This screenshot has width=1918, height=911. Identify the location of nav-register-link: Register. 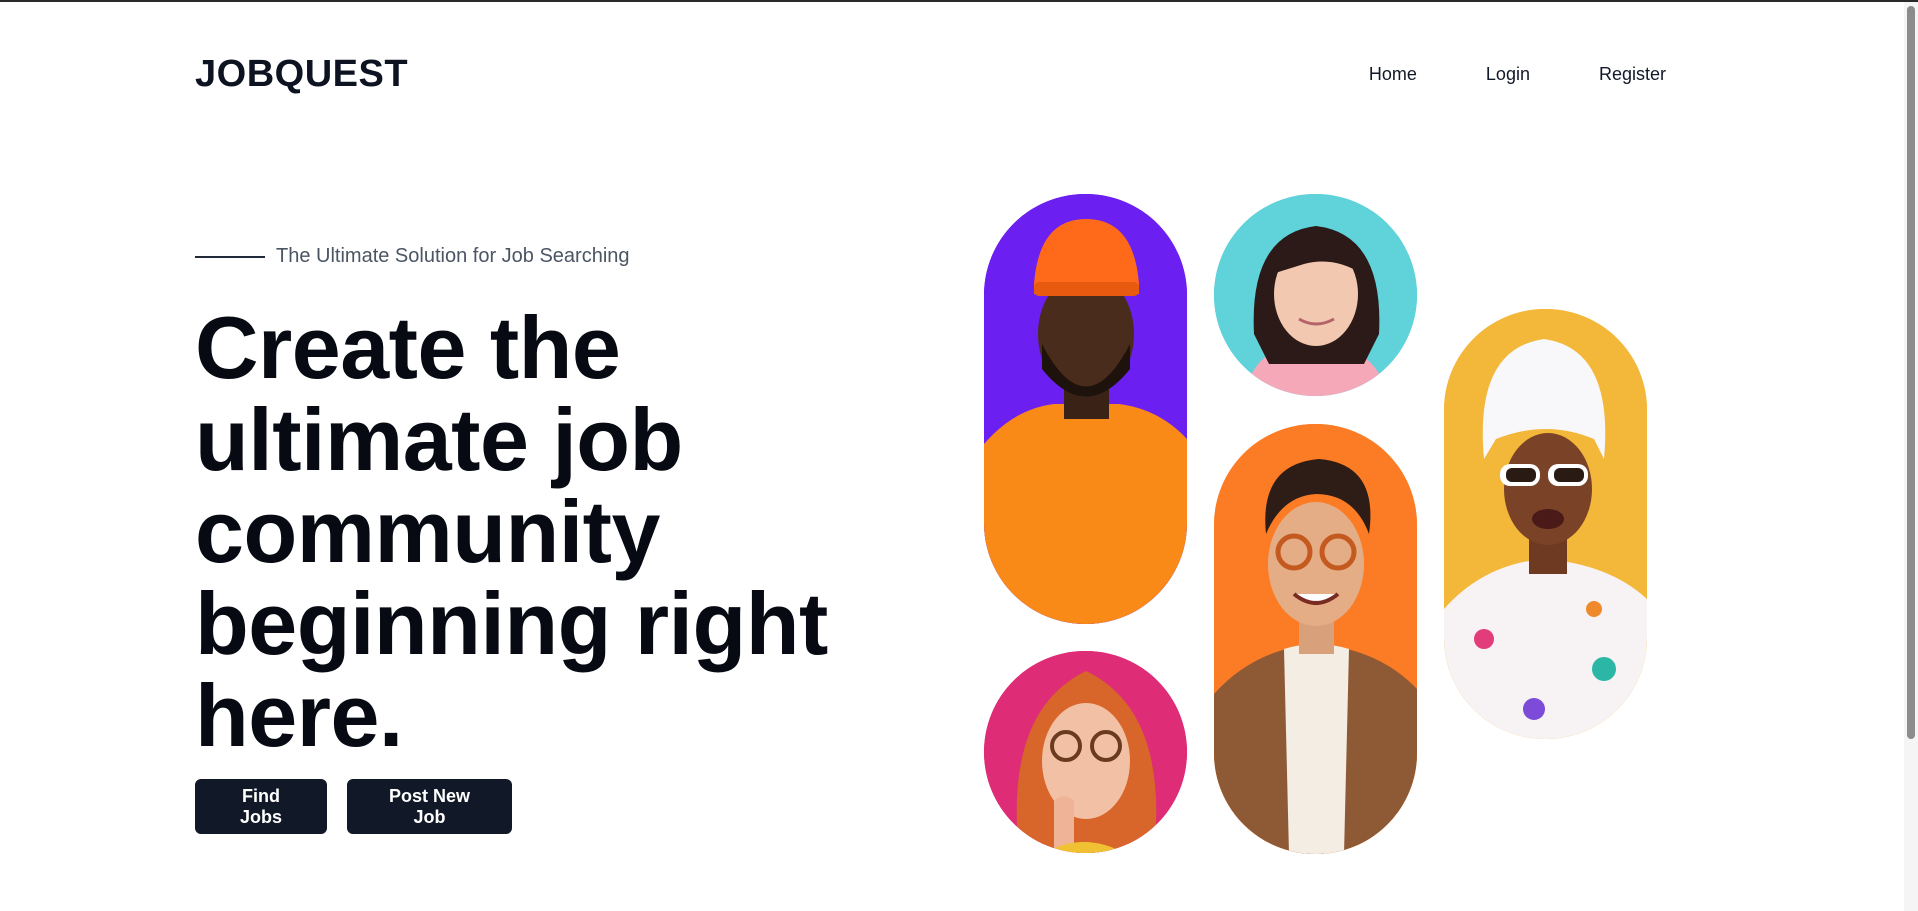
(1632, 74).